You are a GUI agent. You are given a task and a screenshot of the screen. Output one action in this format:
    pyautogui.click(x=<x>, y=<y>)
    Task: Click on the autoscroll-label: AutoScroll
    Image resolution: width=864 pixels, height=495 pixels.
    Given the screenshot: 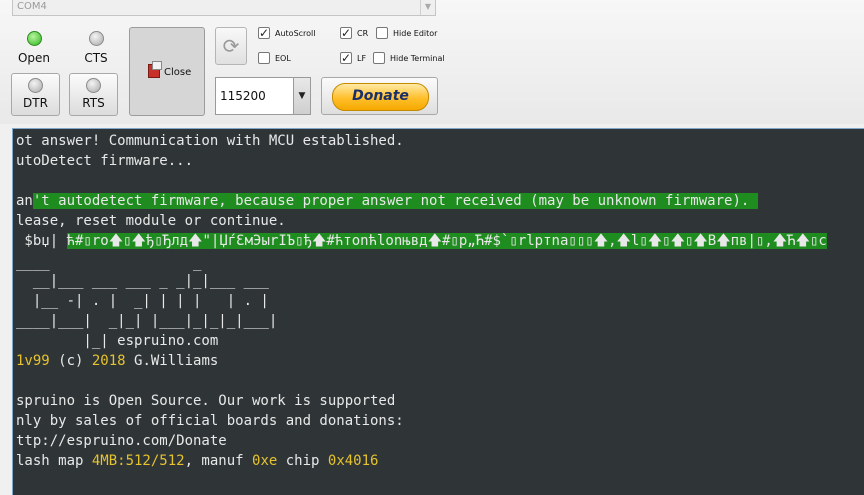 What is the action you would take?
    pyautogui.click(x=295, y=33)
    